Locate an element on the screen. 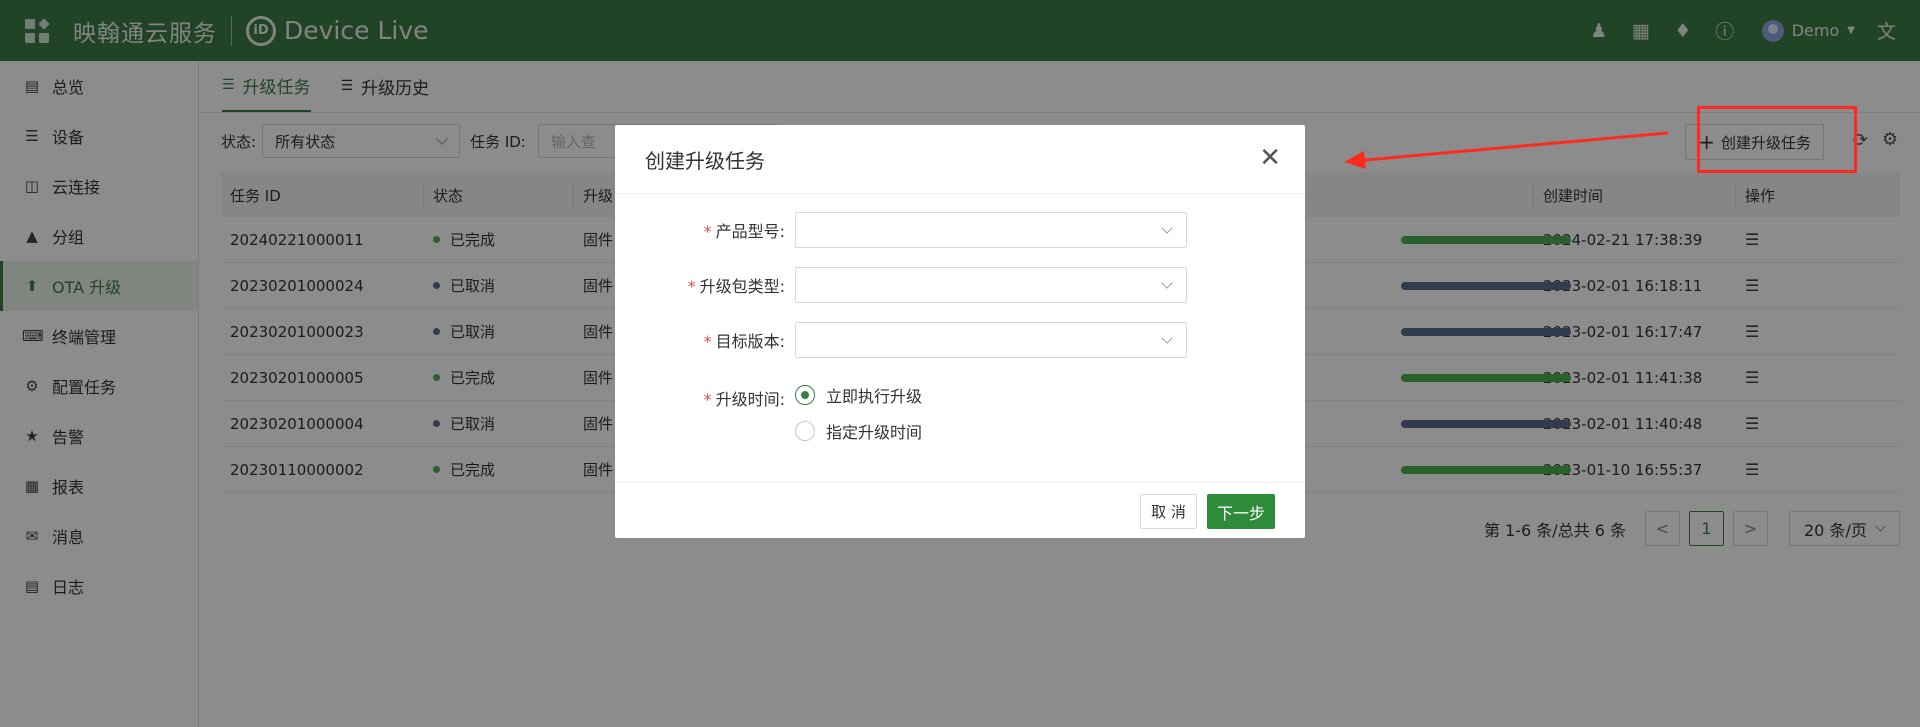  next-step-button: 下一步 is located at coordinates (1241, 511).